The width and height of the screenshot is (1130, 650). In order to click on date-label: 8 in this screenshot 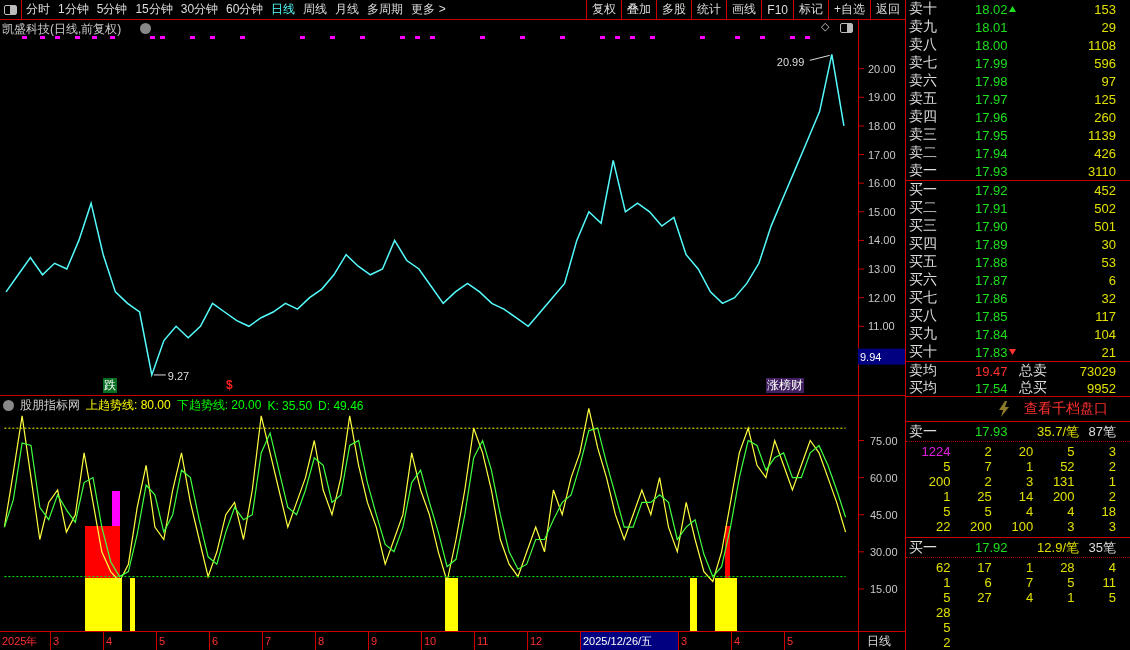, I will do `click(341, 641)`.